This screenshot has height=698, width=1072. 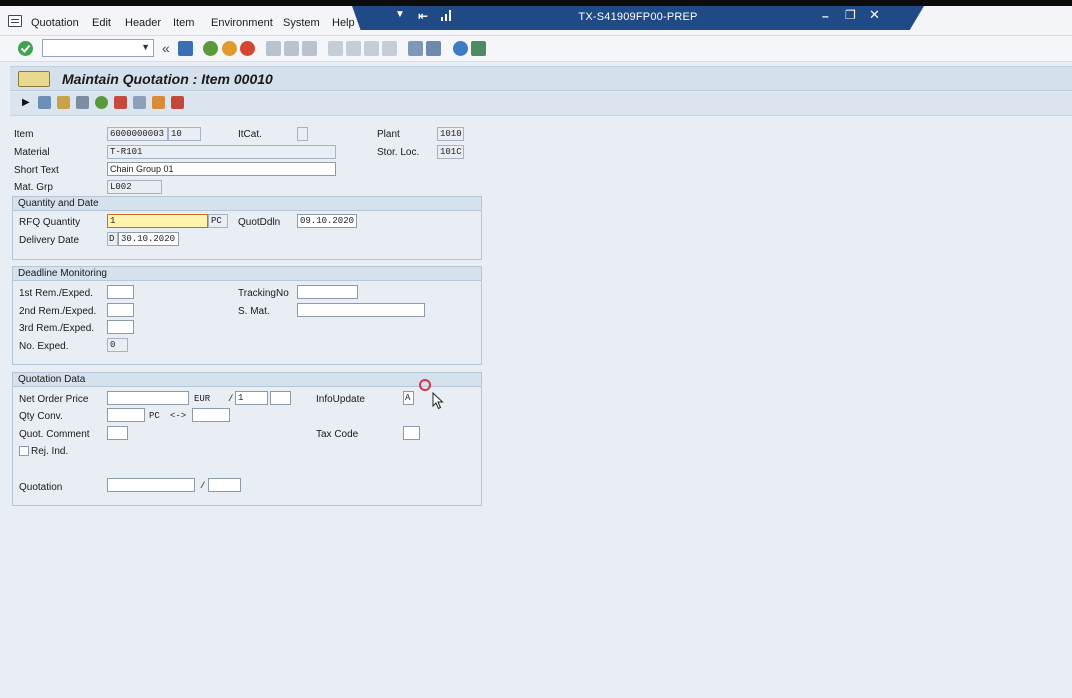 I want to click on print-icon, so click(x=273, y=48).